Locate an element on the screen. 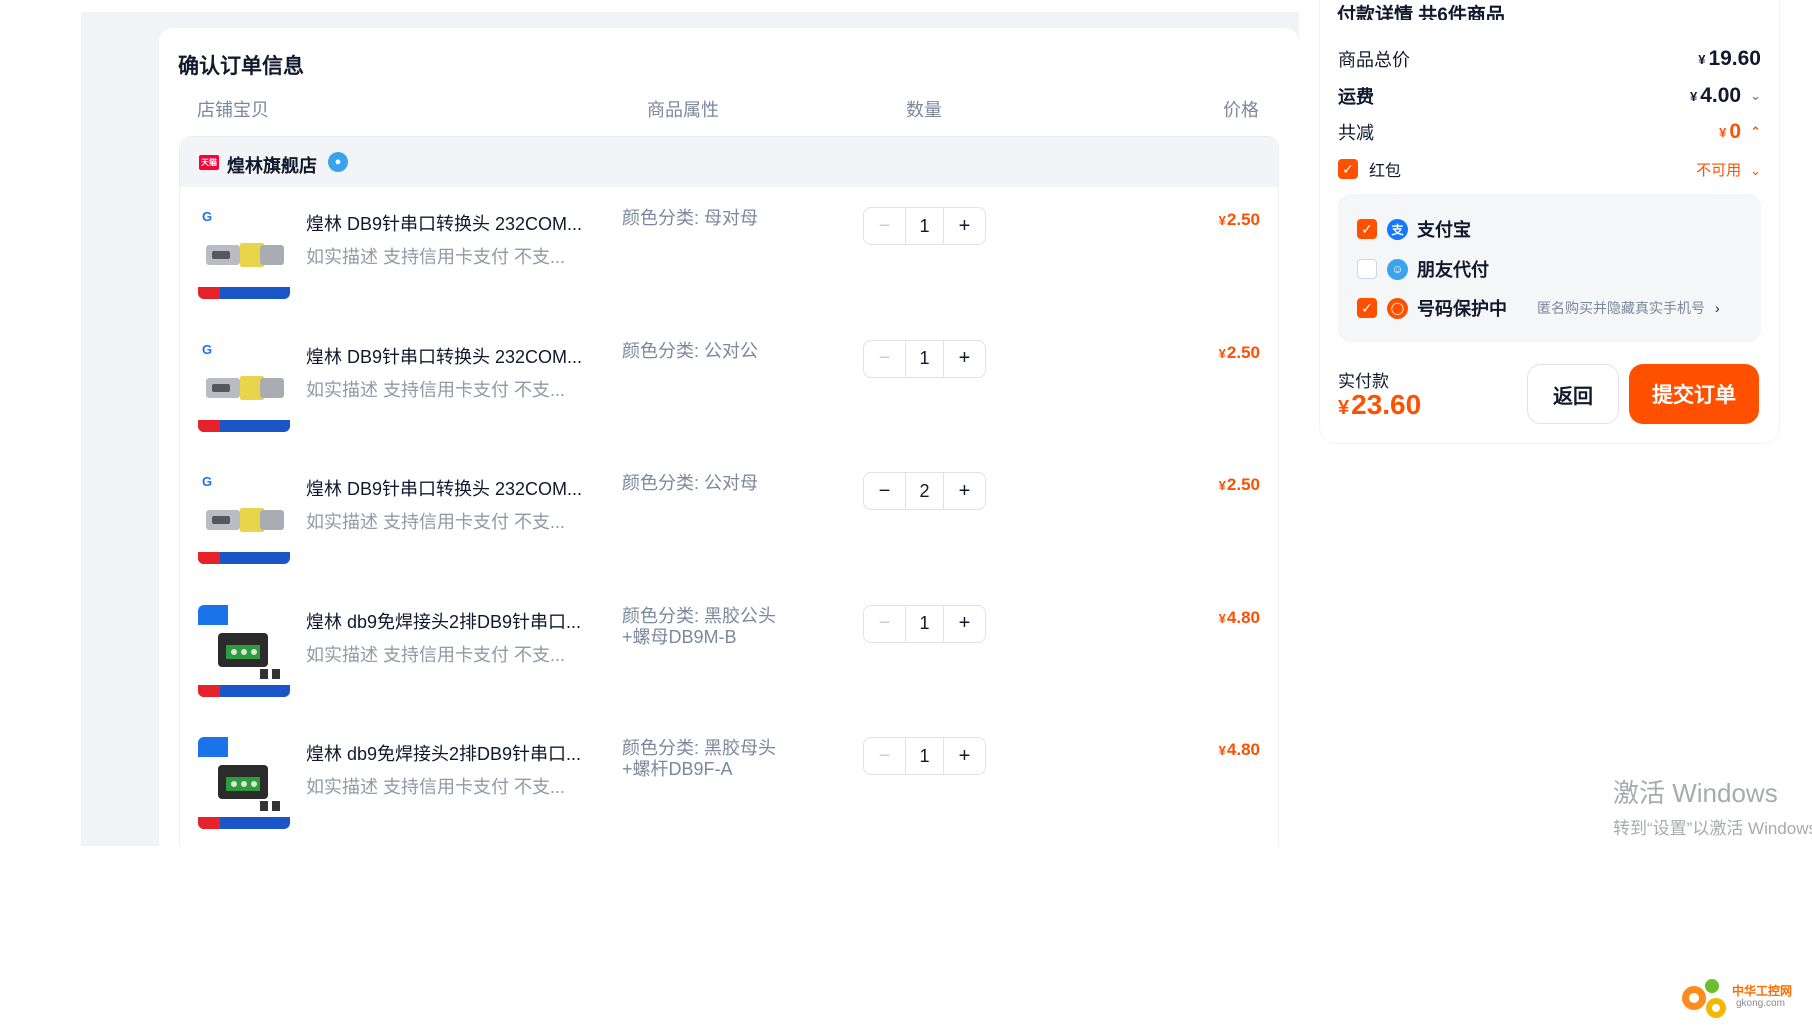 The height and width of the screenshot is (1035, 1812). shipping-value: ¥4.00 ⌄ is located at coordinates (1725, 95).